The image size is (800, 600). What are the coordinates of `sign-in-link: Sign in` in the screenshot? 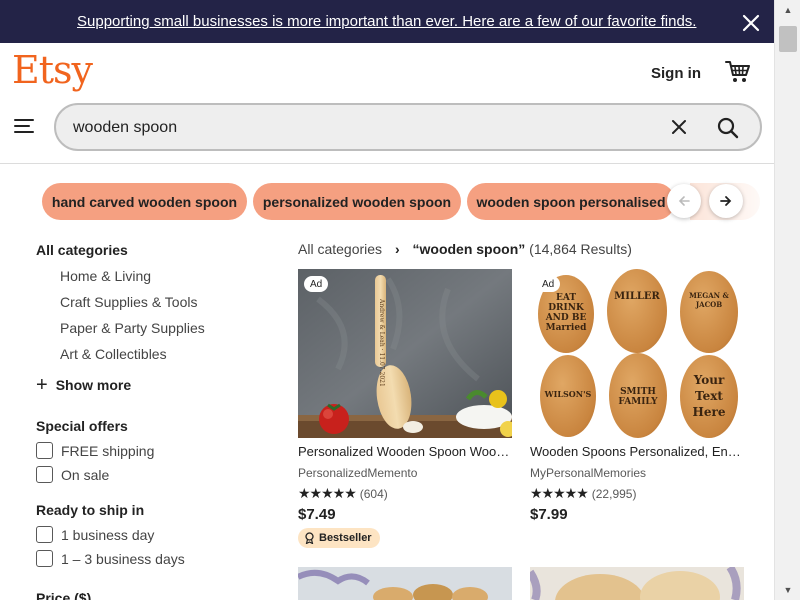 It's located at (676, 73).